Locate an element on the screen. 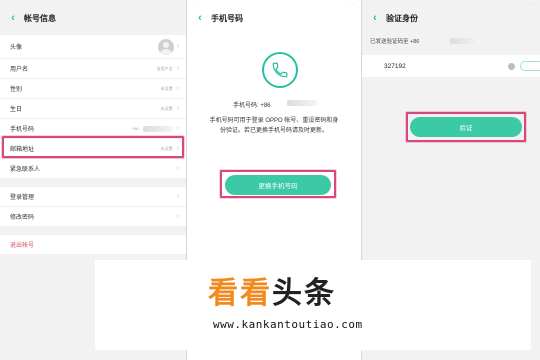 The width and height of the screenshot is (540, 360). watermark-logo: 看看头条 is located at coordinates (272, 290).